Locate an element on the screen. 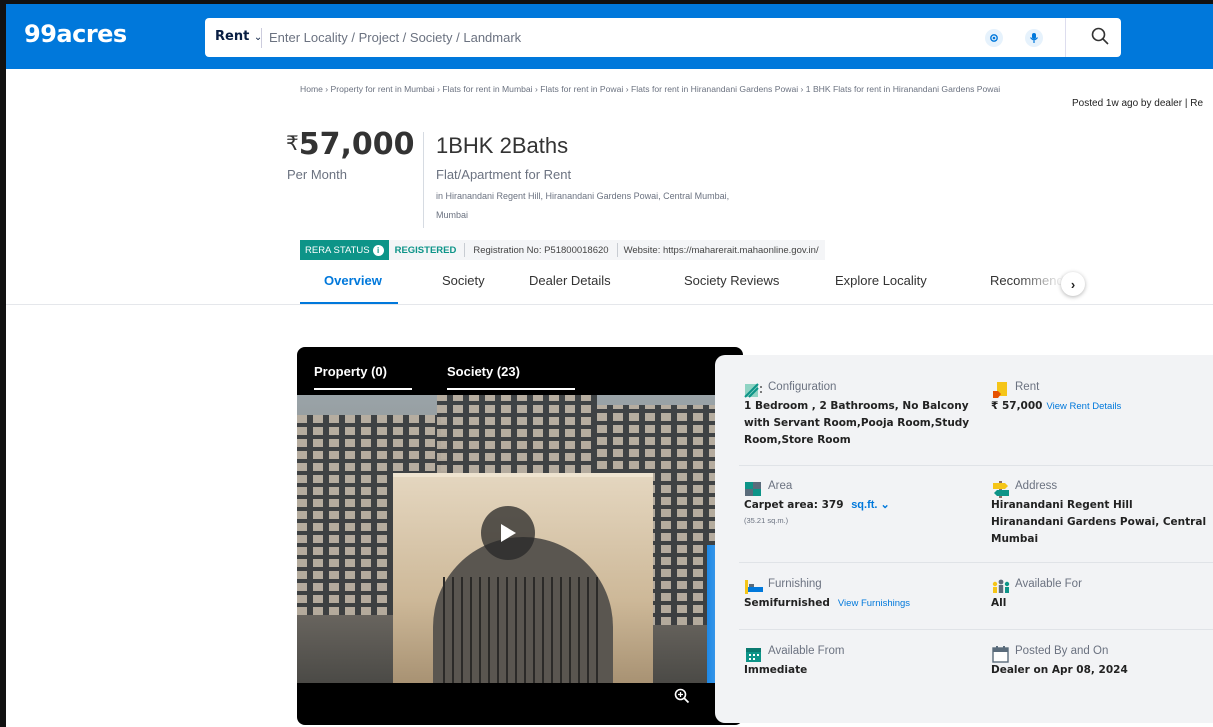  property-photo is located at coordinates (520, 539).